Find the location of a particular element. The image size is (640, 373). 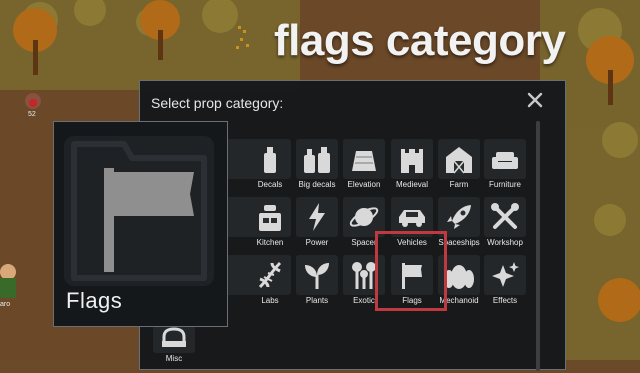

category-mechanoid: Mechanoid is located at coordinates (459, 285).